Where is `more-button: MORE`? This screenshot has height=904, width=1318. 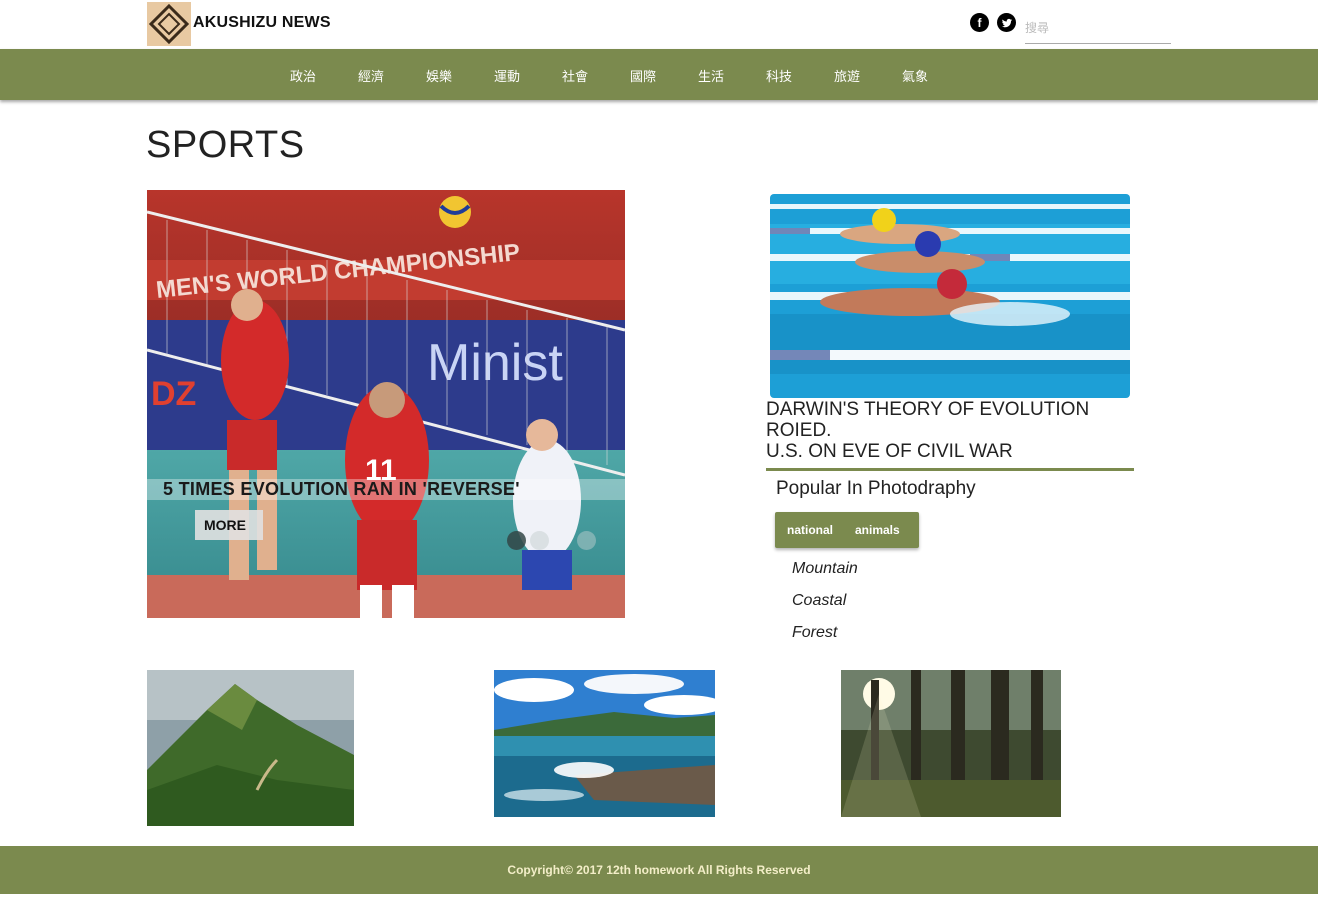
more-button: MORE is located at coordinates (229, 525).